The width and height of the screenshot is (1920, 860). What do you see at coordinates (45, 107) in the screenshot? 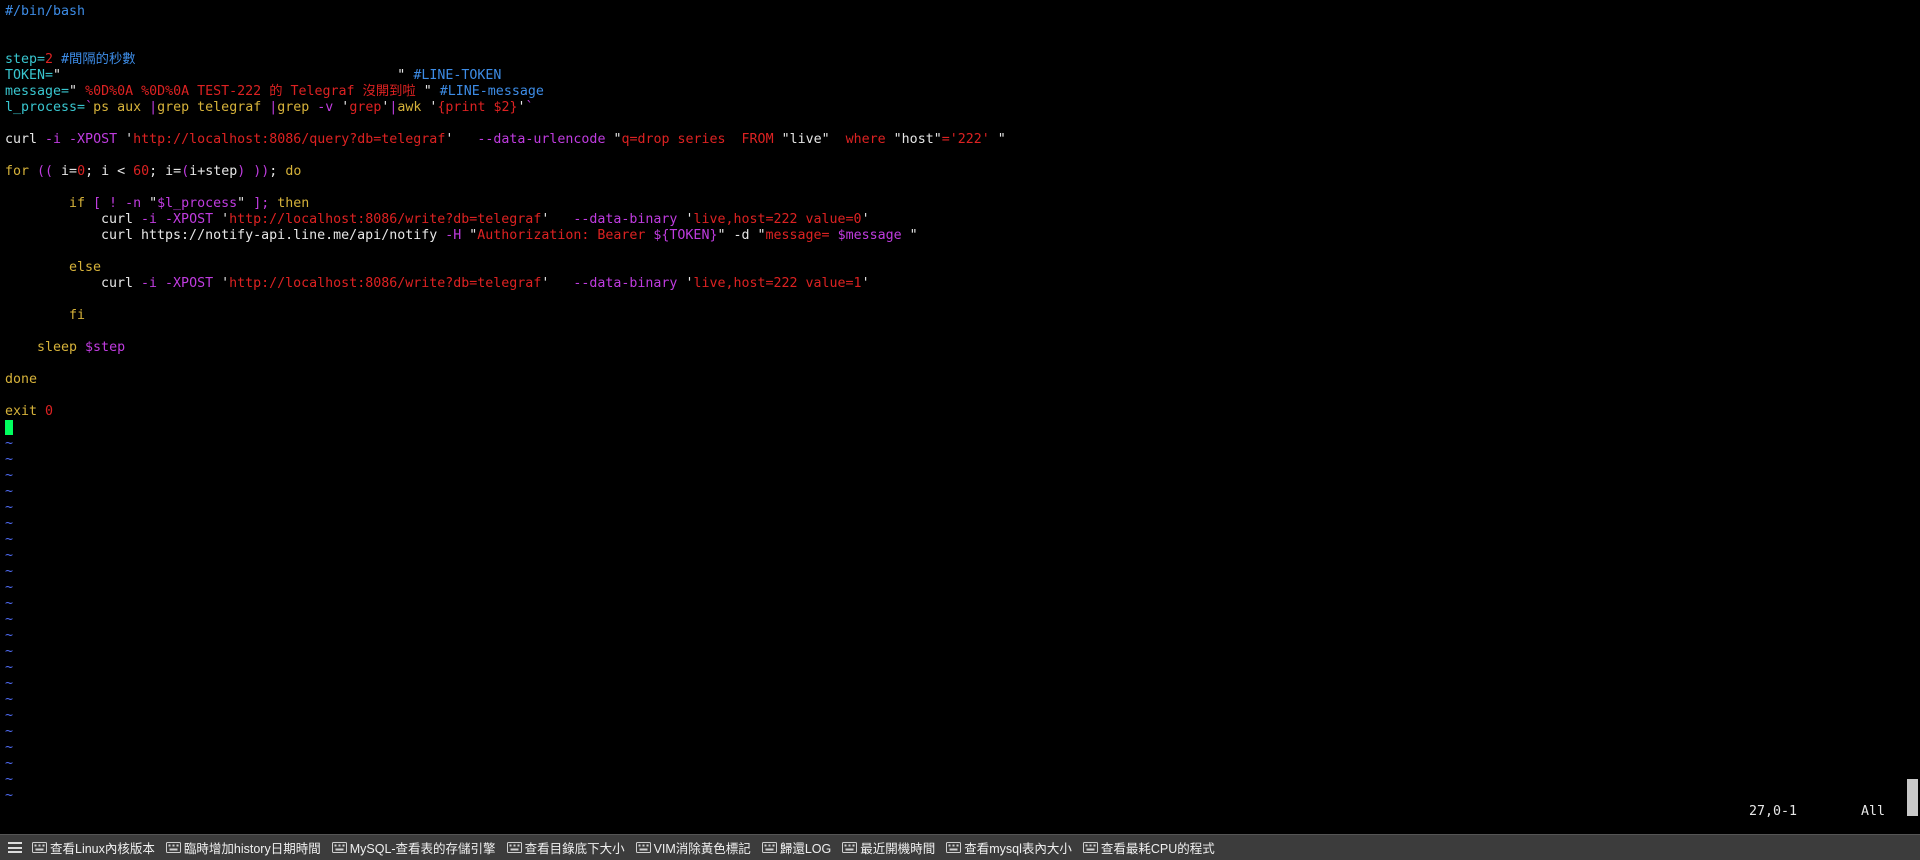
I see `code-token: l_process=` at bounding box center [45, 107].